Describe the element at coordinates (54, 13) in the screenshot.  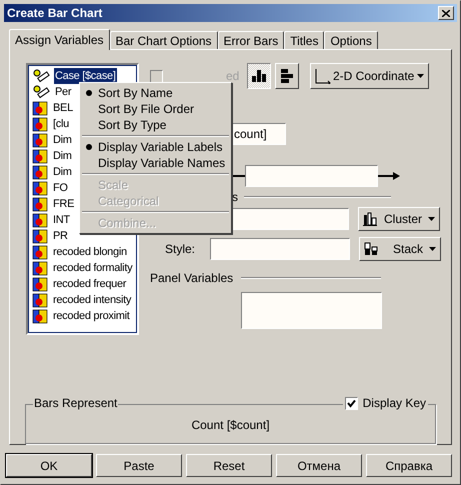
I see `window-title: Create Bar Chart` at that location.